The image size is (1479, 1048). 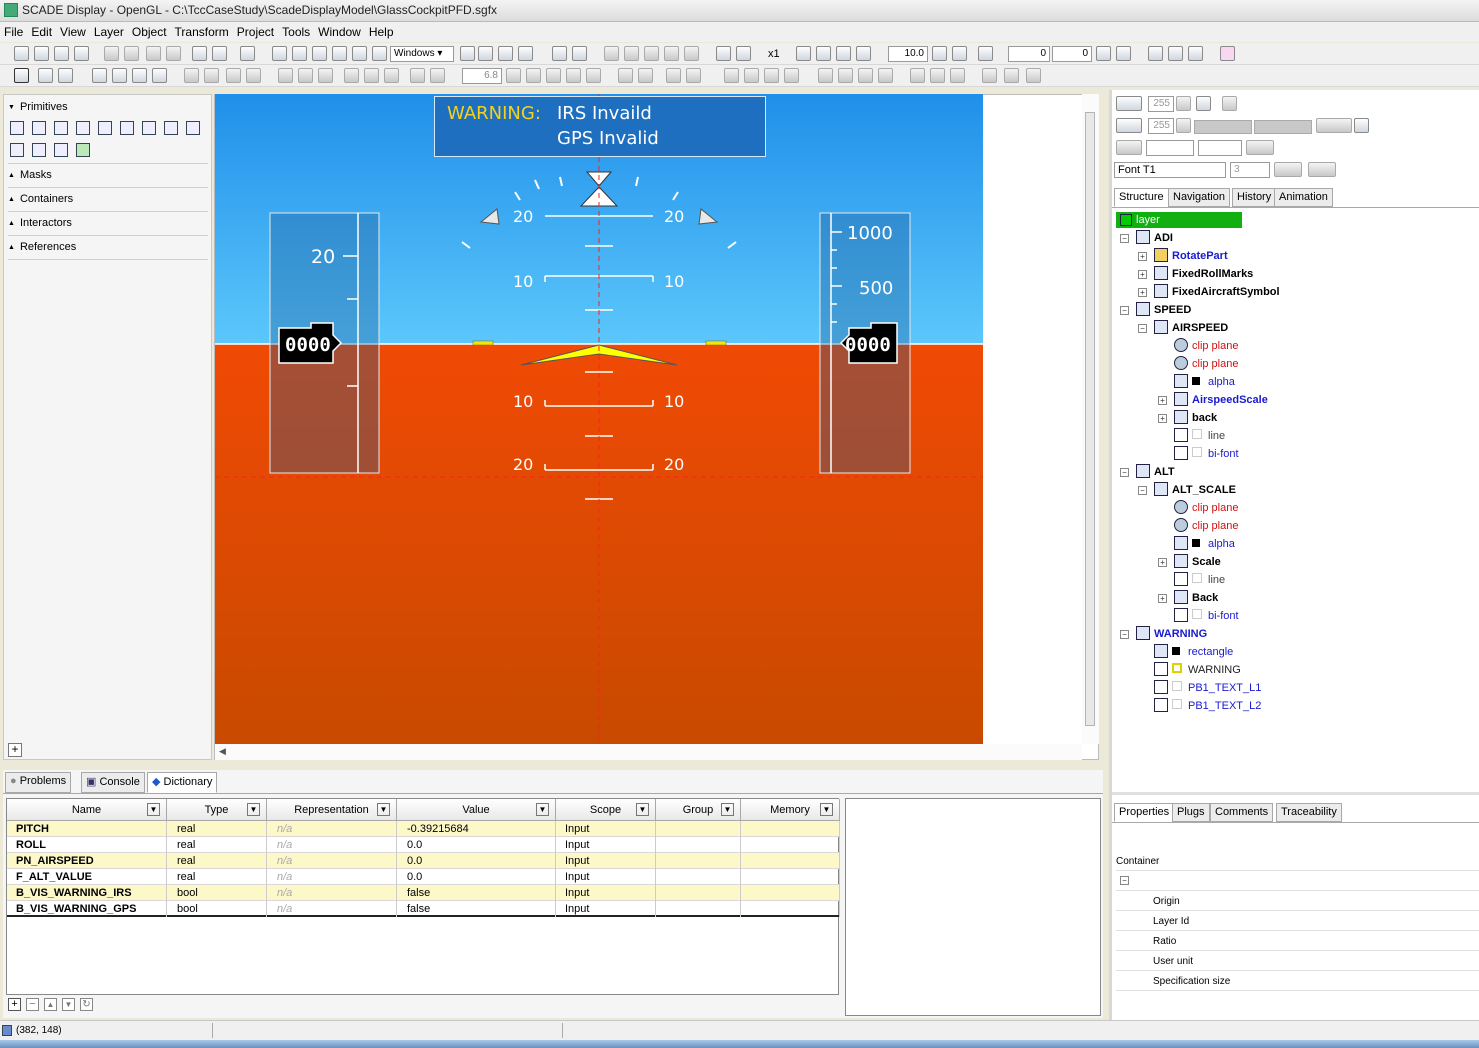 What do you see at coordinates (40, 199) in the screenshot?
I see `section-containers: Containers` at bounding box center [40, 199].